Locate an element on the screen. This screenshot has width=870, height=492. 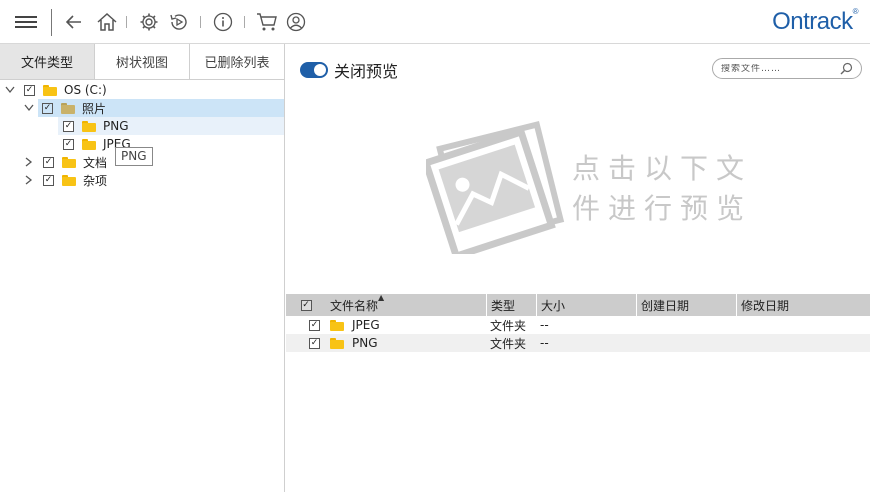
tree-item-label: PNG is located at coordinates (116, 126).